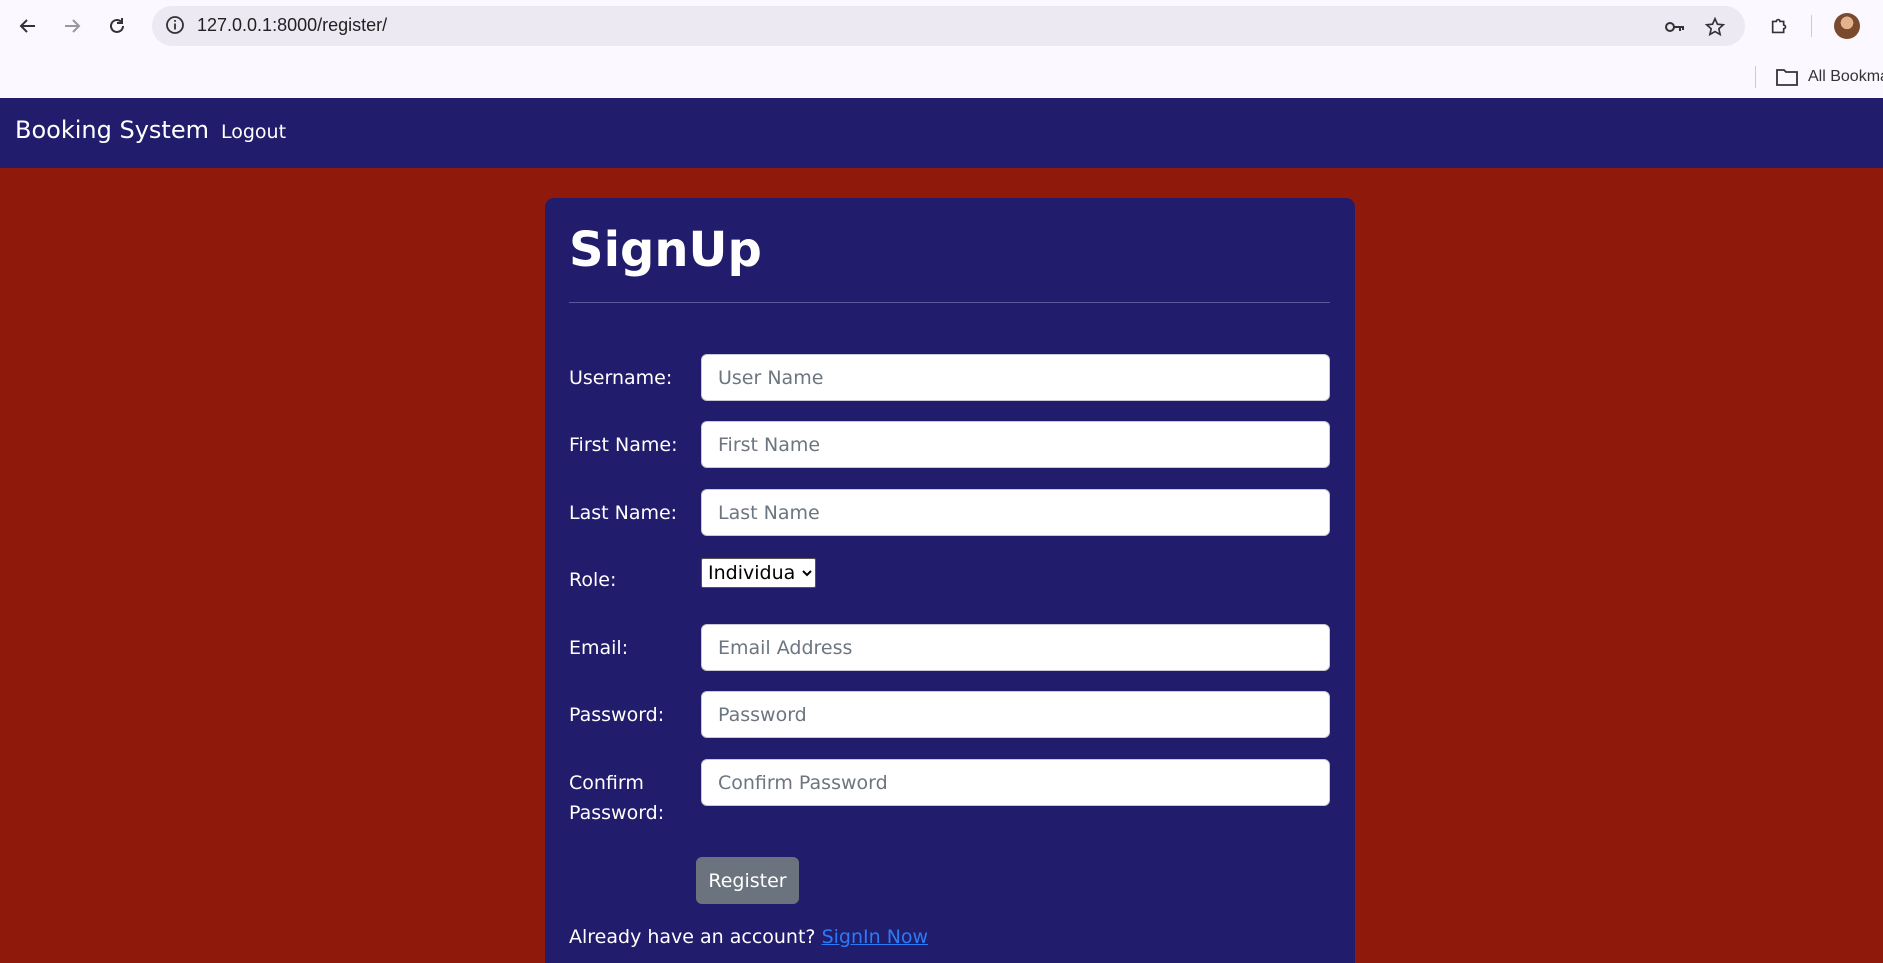 The height and width of the screenshot is (963, 1883). I want to click on site-info-icon, so click(175, 25).